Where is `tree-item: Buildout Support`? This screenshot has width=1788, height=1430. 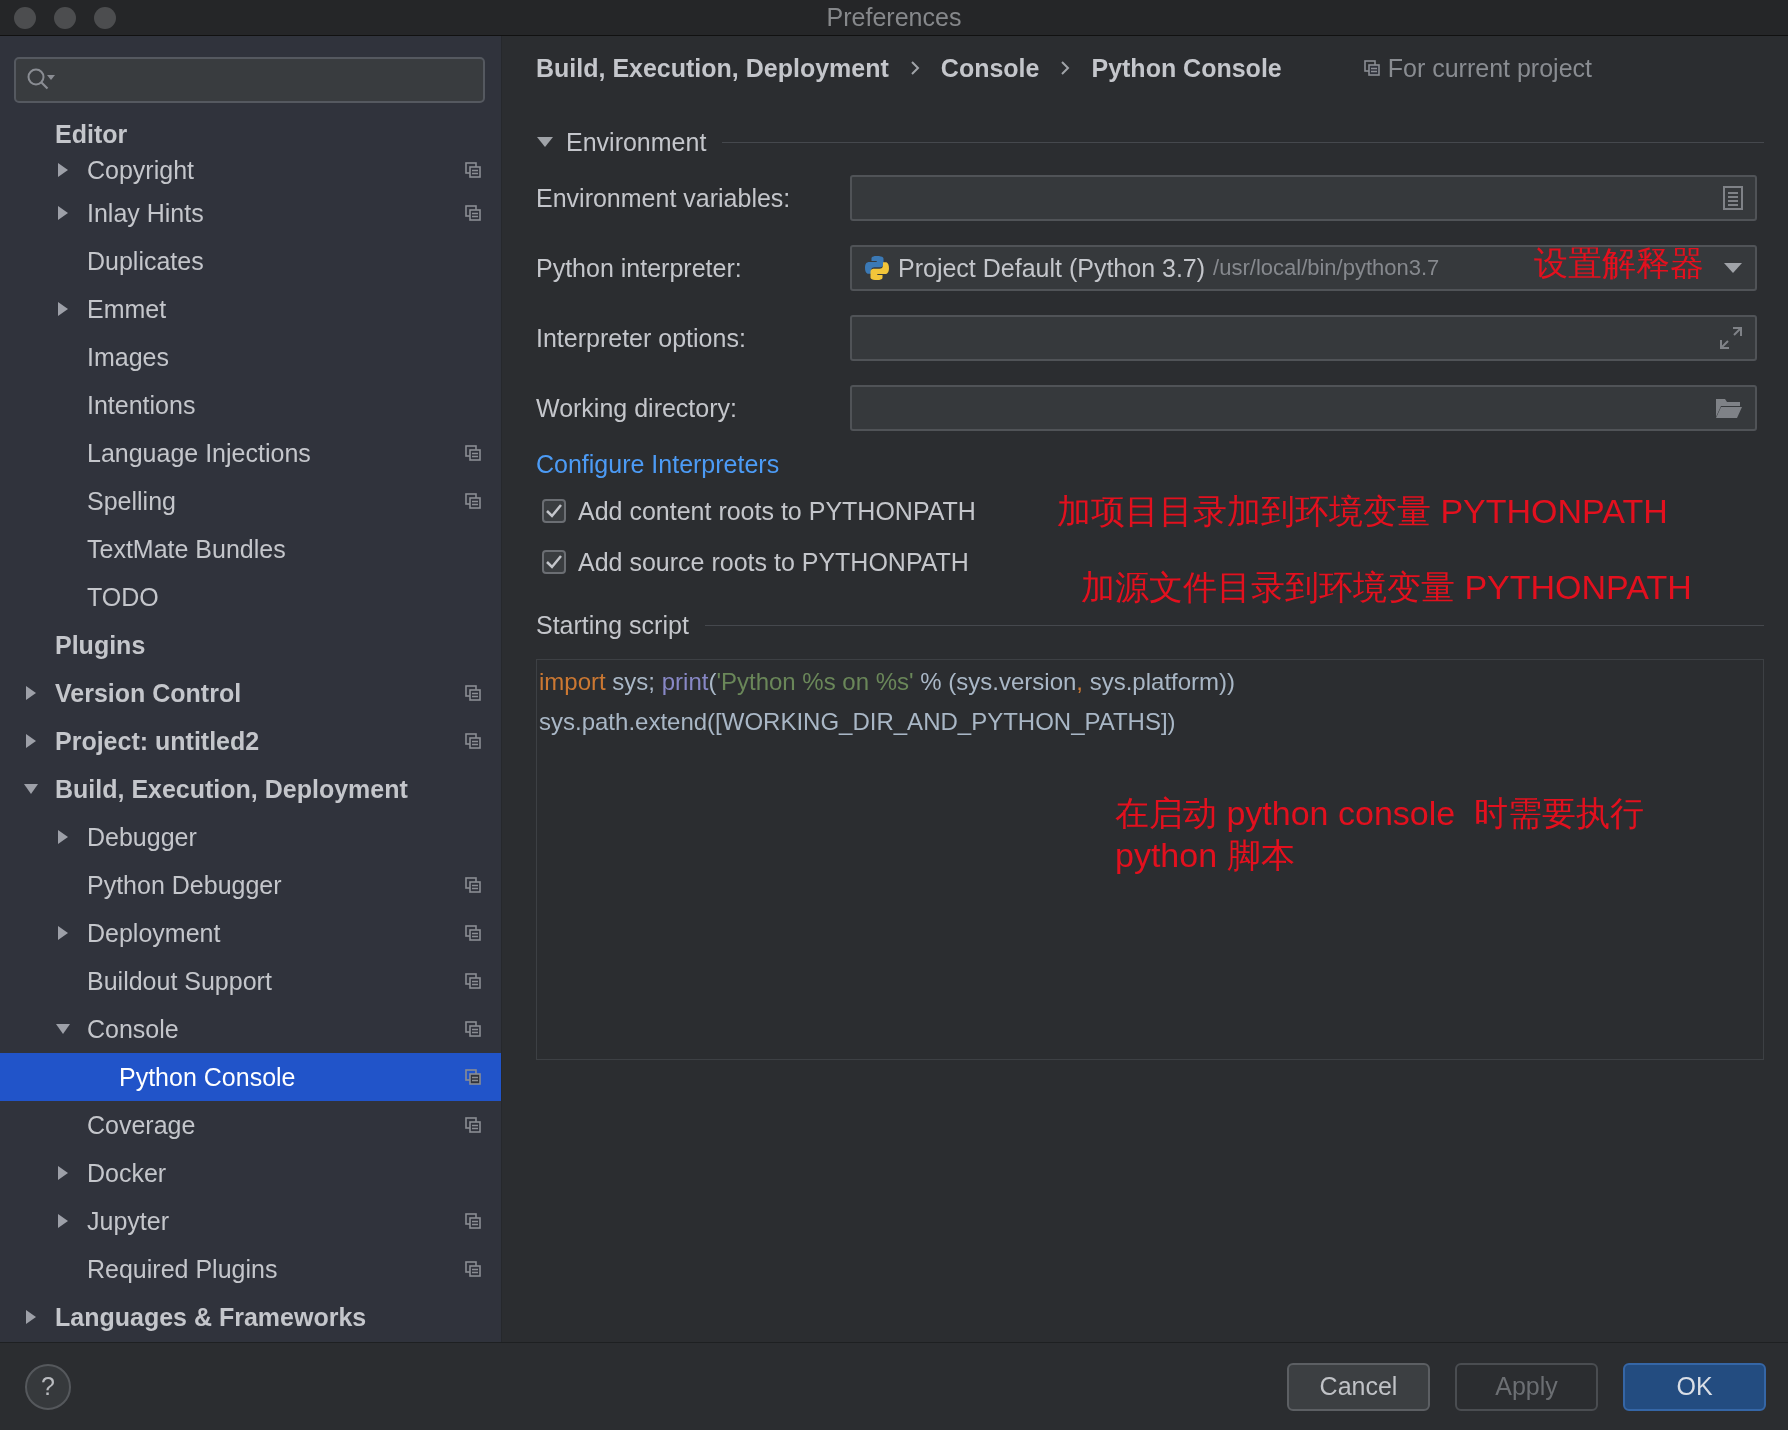 tree-item: Buildout Support is located at coordinates (250, 981).